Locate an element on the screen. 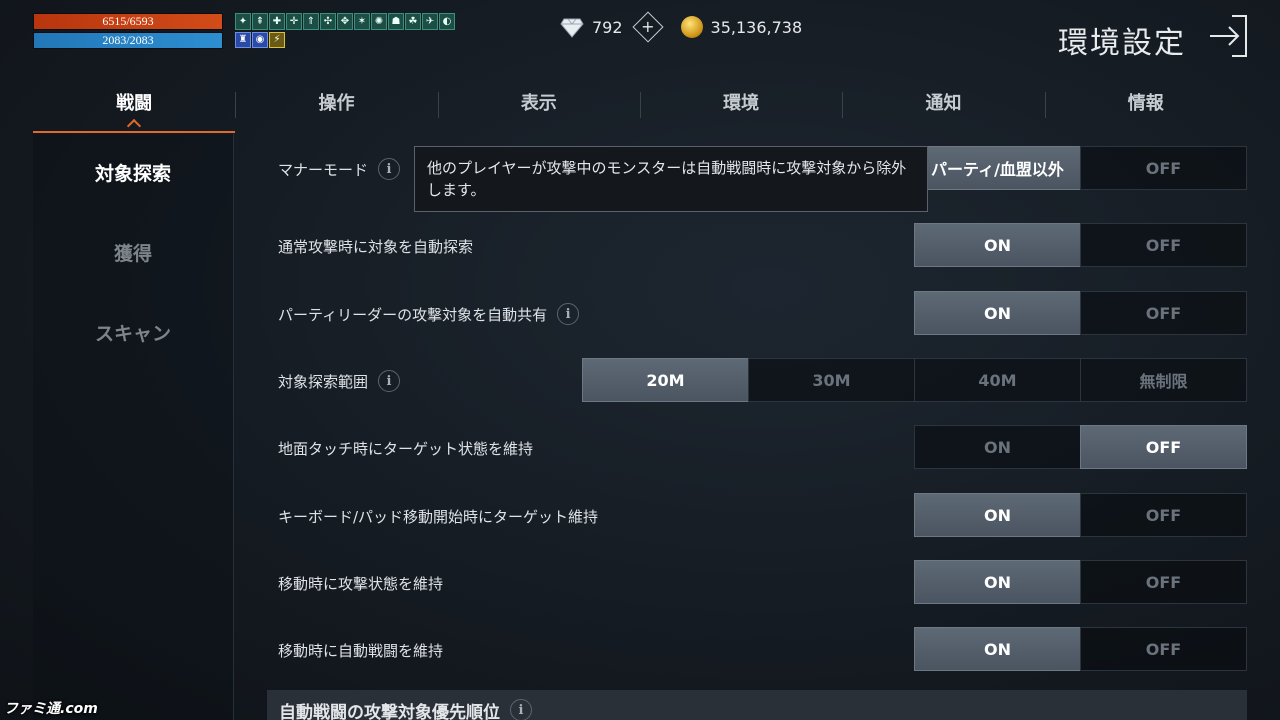 This screenshot has height=720, width=1280. option-group: 20M 30M 40M 無制限 is located at coordinates (914, 381).